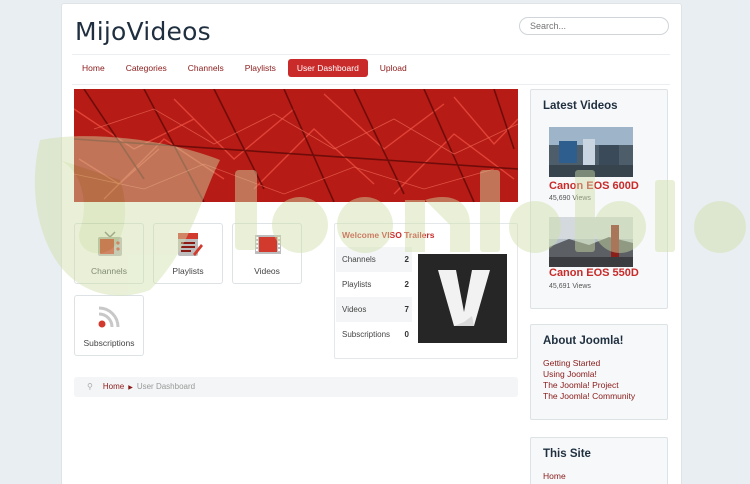 Image resolution: width=750 pixels, height=484 pixels. What do you see at coordinates (599, 460) in the screenshot?
I see `this-site-module: This Site Home` at bounding box center [599, 460].